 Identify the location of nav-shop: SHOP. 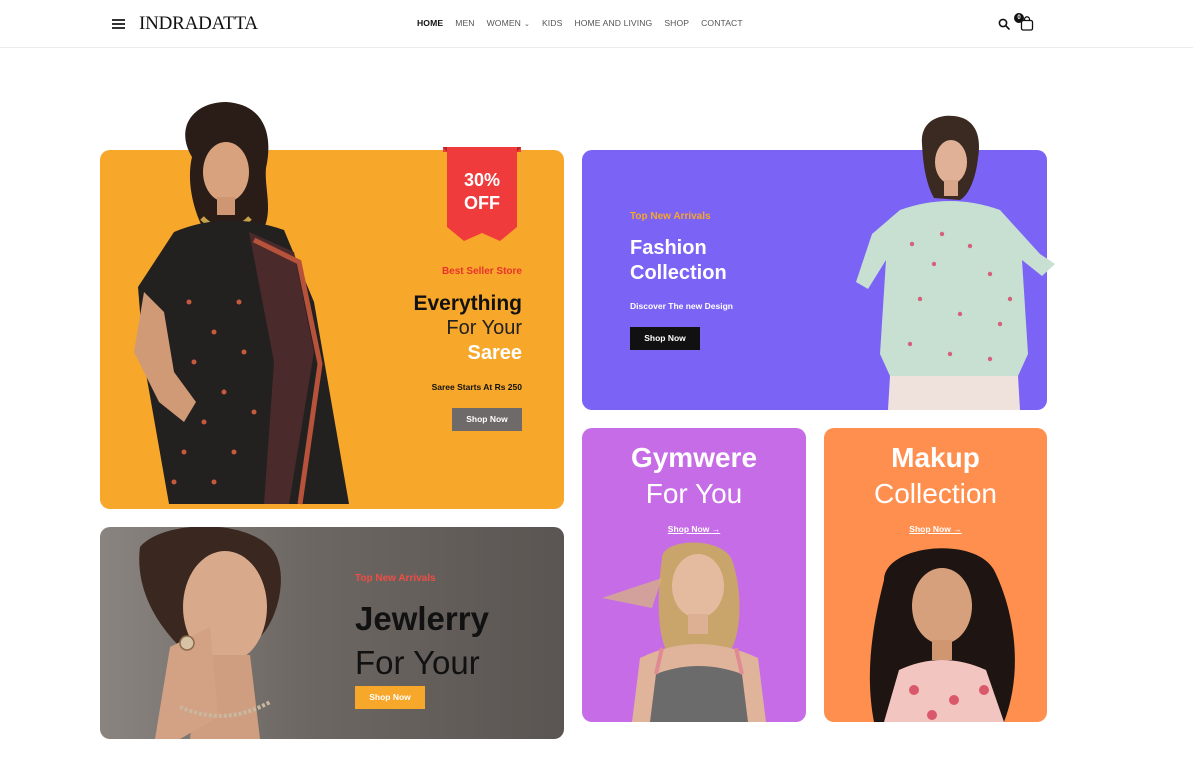
(676, 23).